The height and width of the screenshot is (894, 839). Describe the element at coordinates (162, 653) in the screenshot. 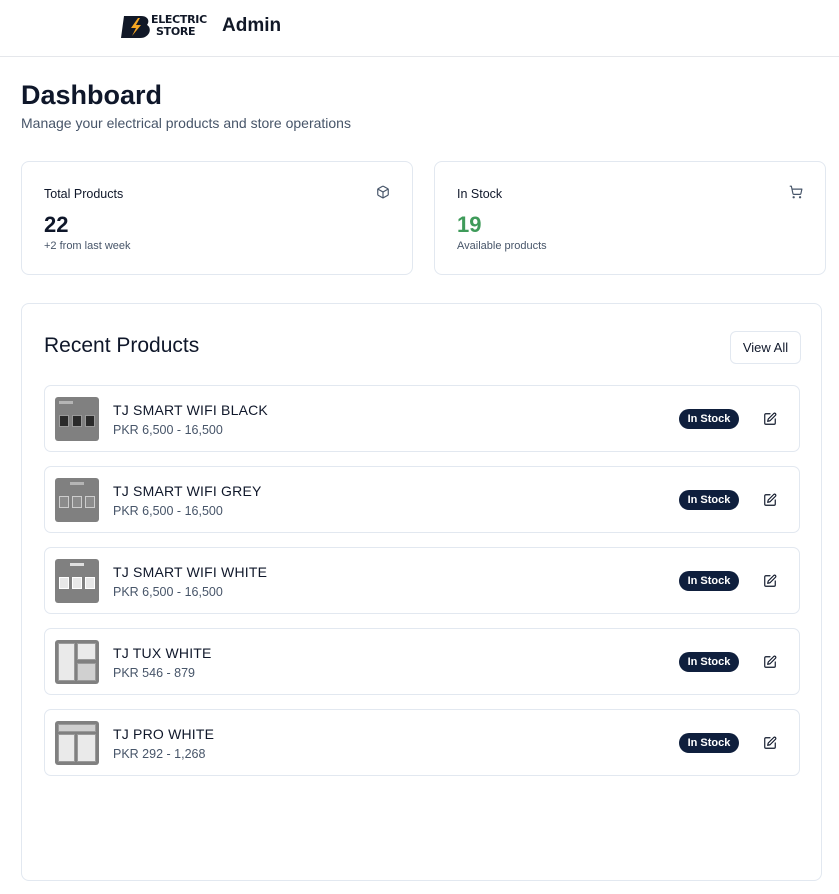

I see `product-name: TJ TUX WHITE` at that location.